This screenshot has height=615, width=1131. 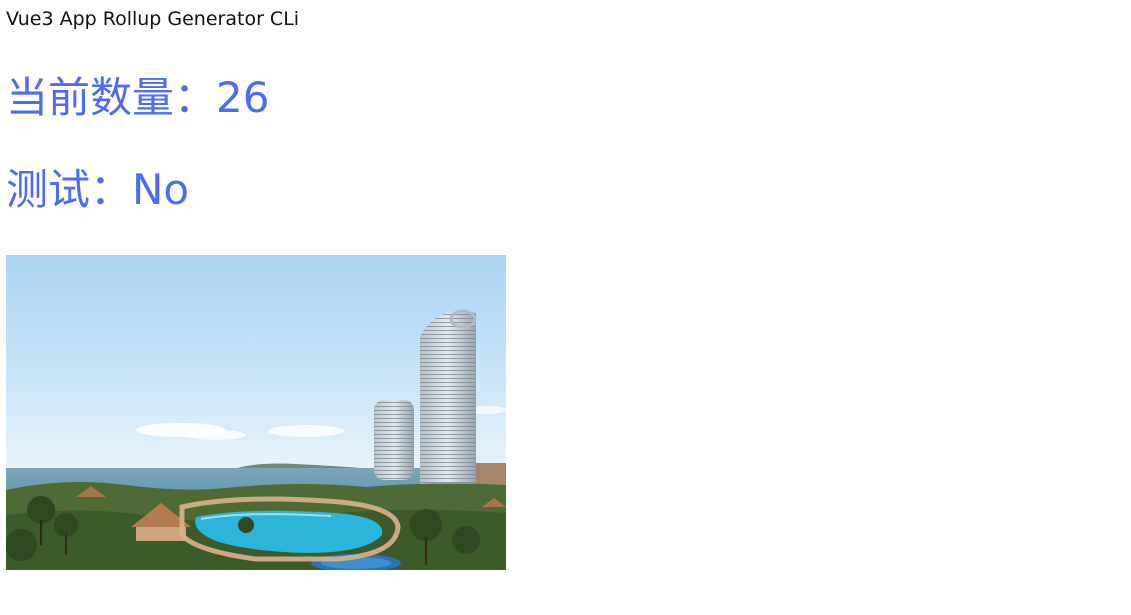 What do you see at coordinates (69, 189) in the screenshot?
I see `test-status-label: 测试：` at bounding box center [69, 189].